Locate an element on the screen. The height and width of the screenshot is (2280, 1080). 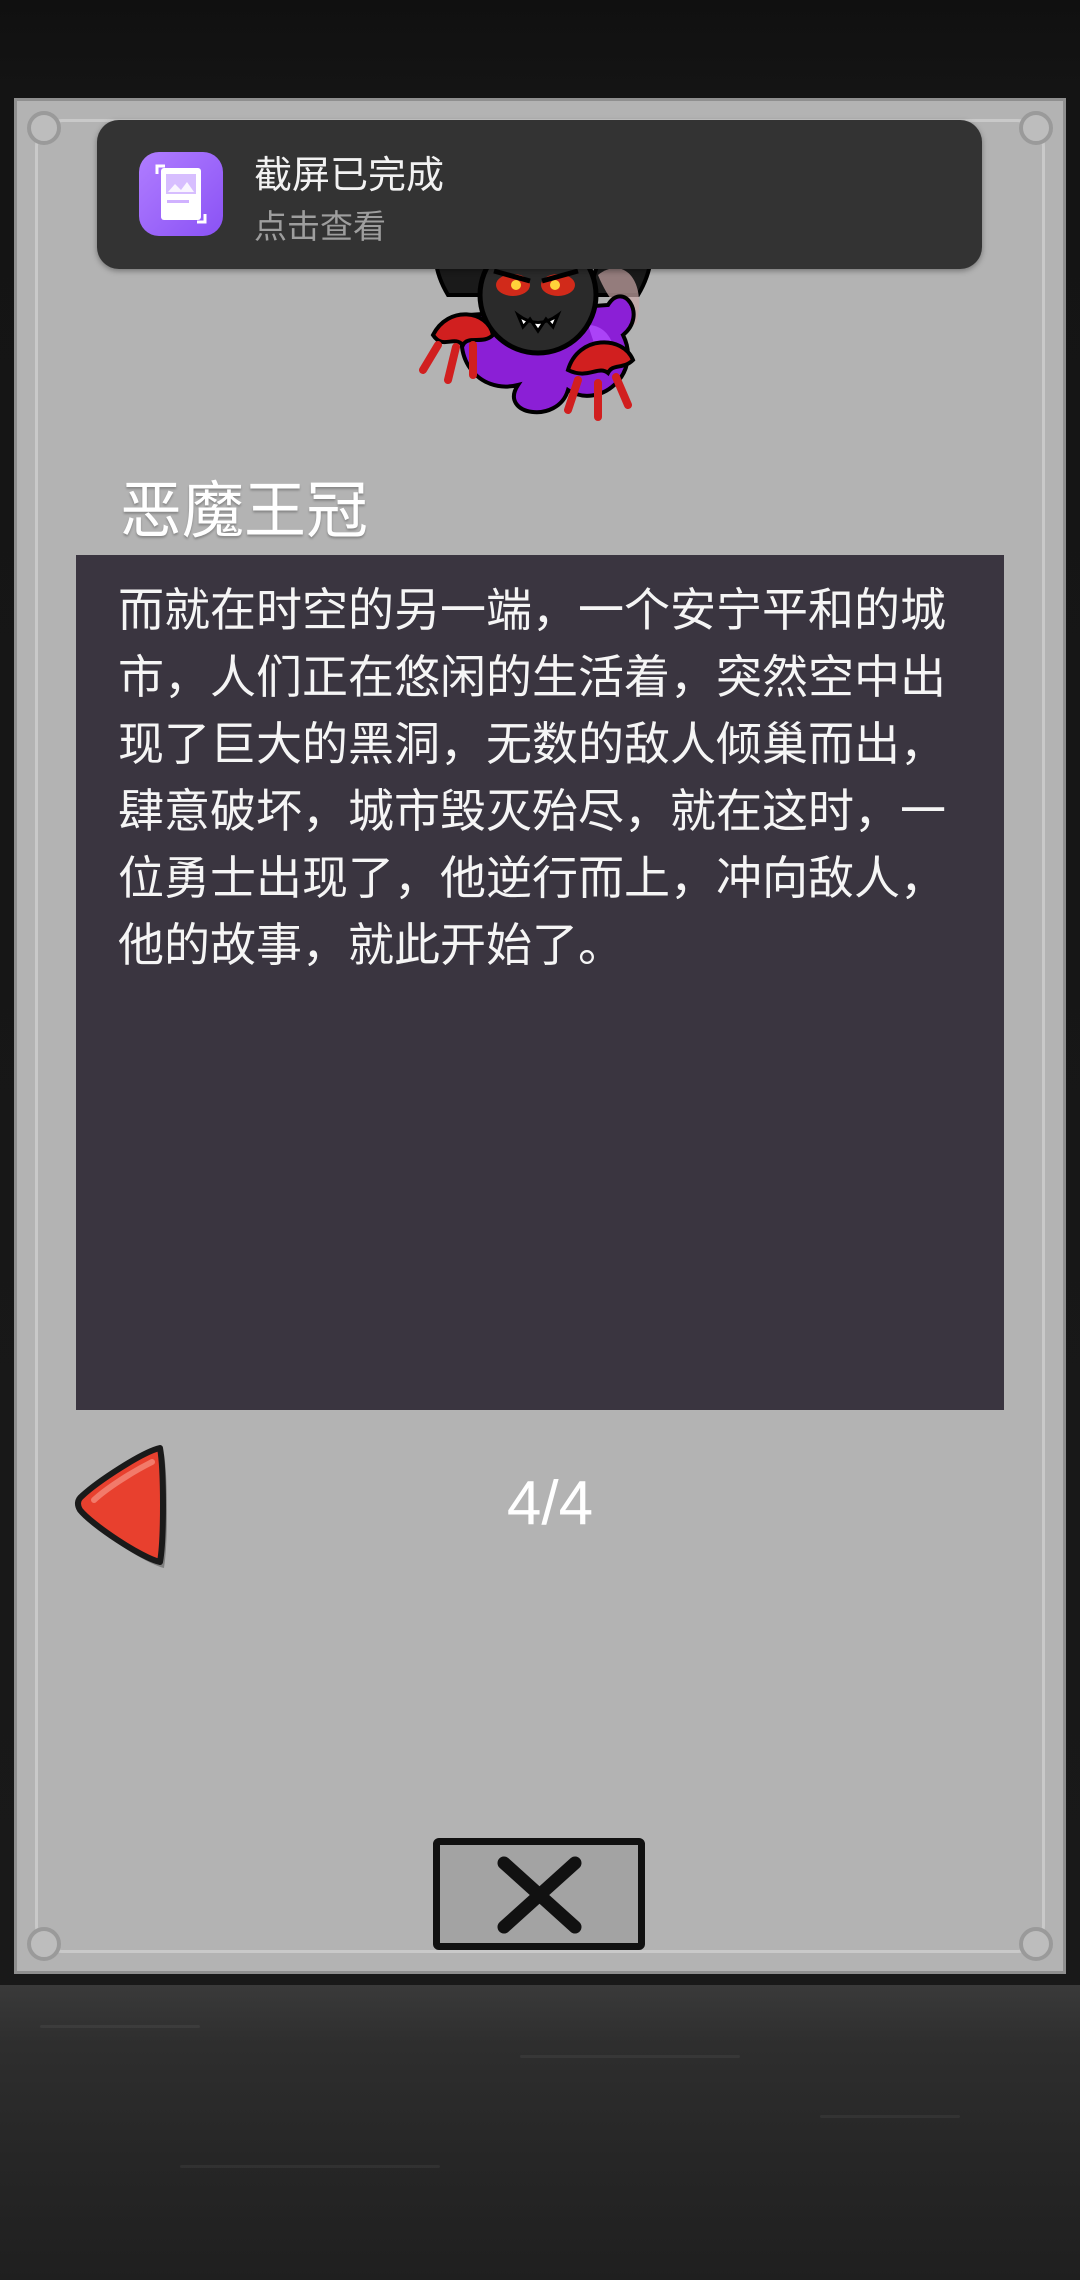
ground-background is located at coordinates (540, 2132).